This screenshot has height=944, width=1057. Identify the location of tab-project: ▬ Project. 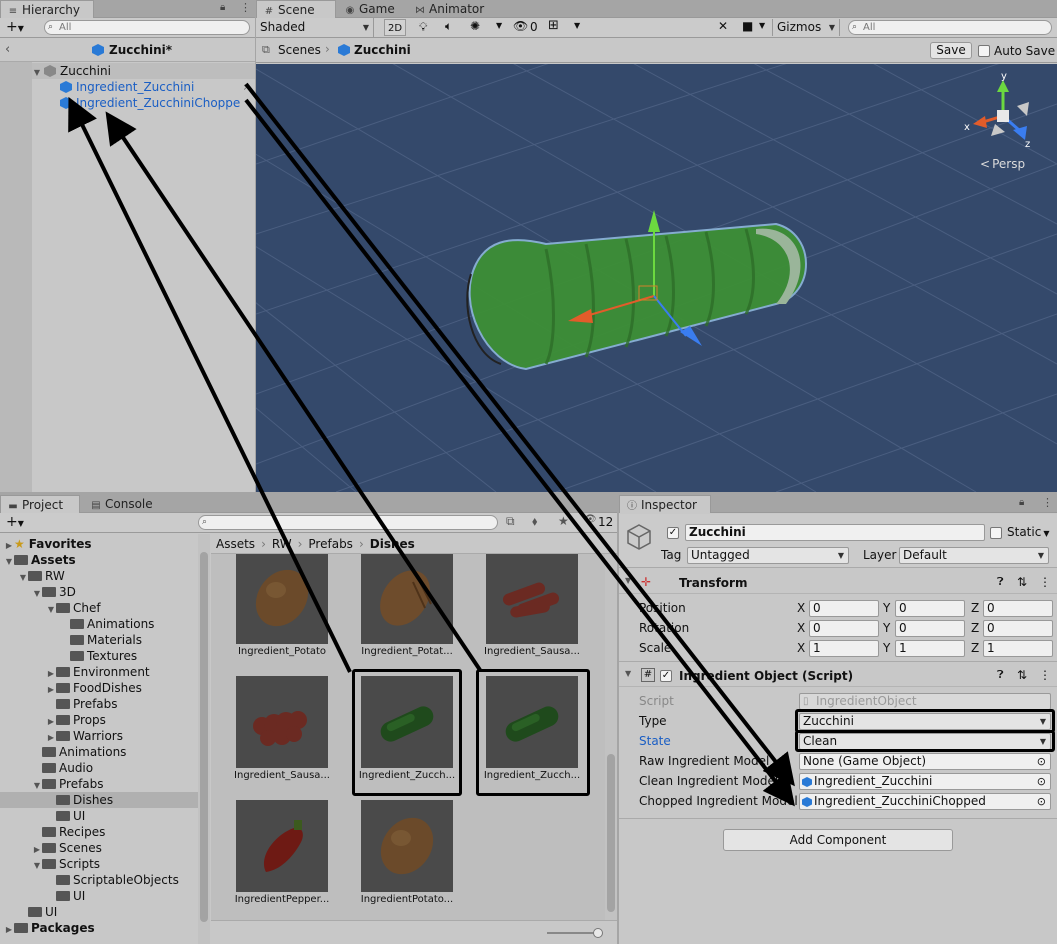
(40, 504).